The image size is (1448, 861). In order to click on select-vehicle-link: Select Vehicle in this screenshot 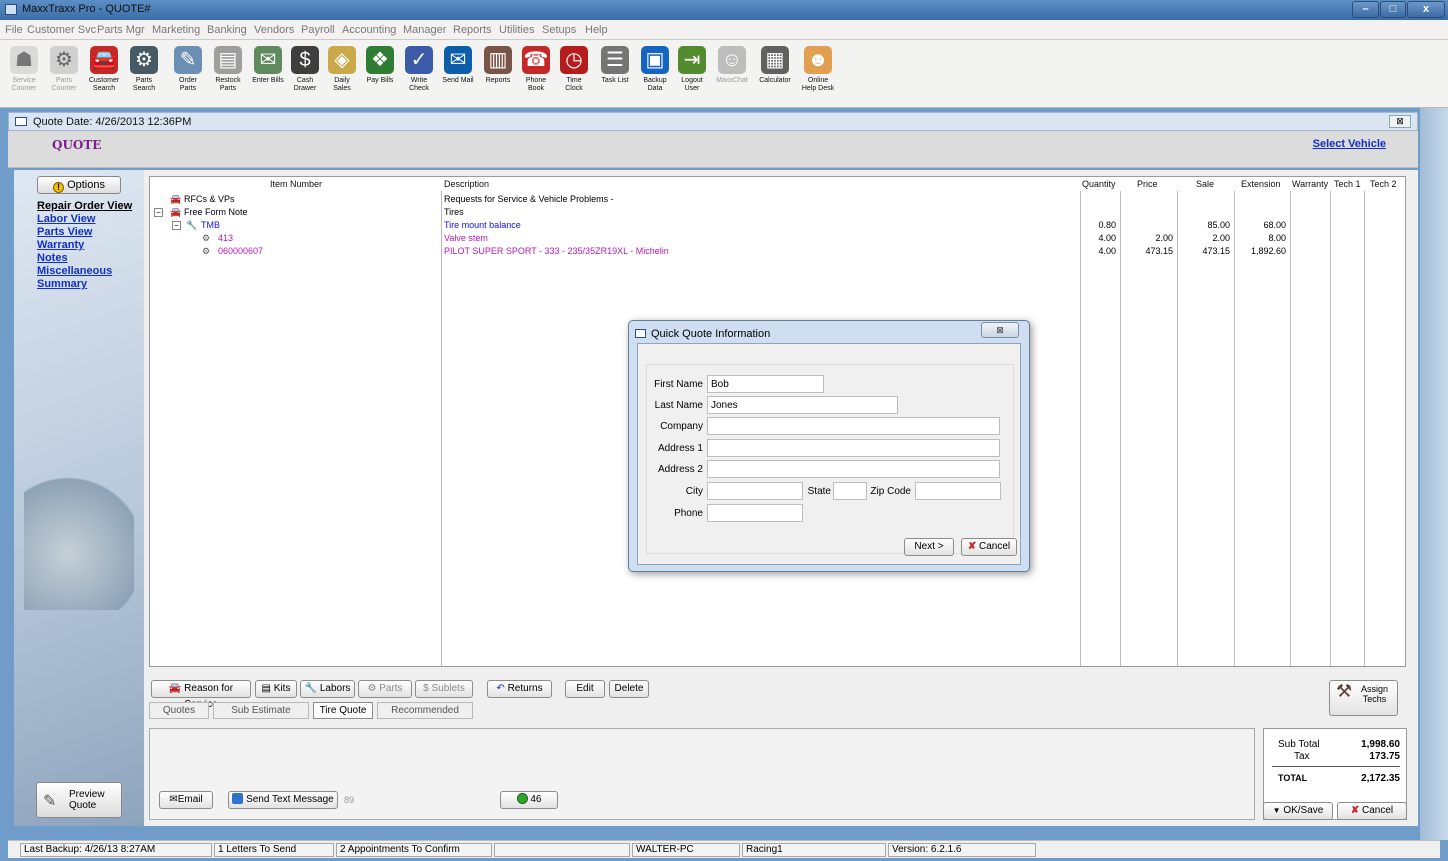, I will do `click(1349, 144)`.